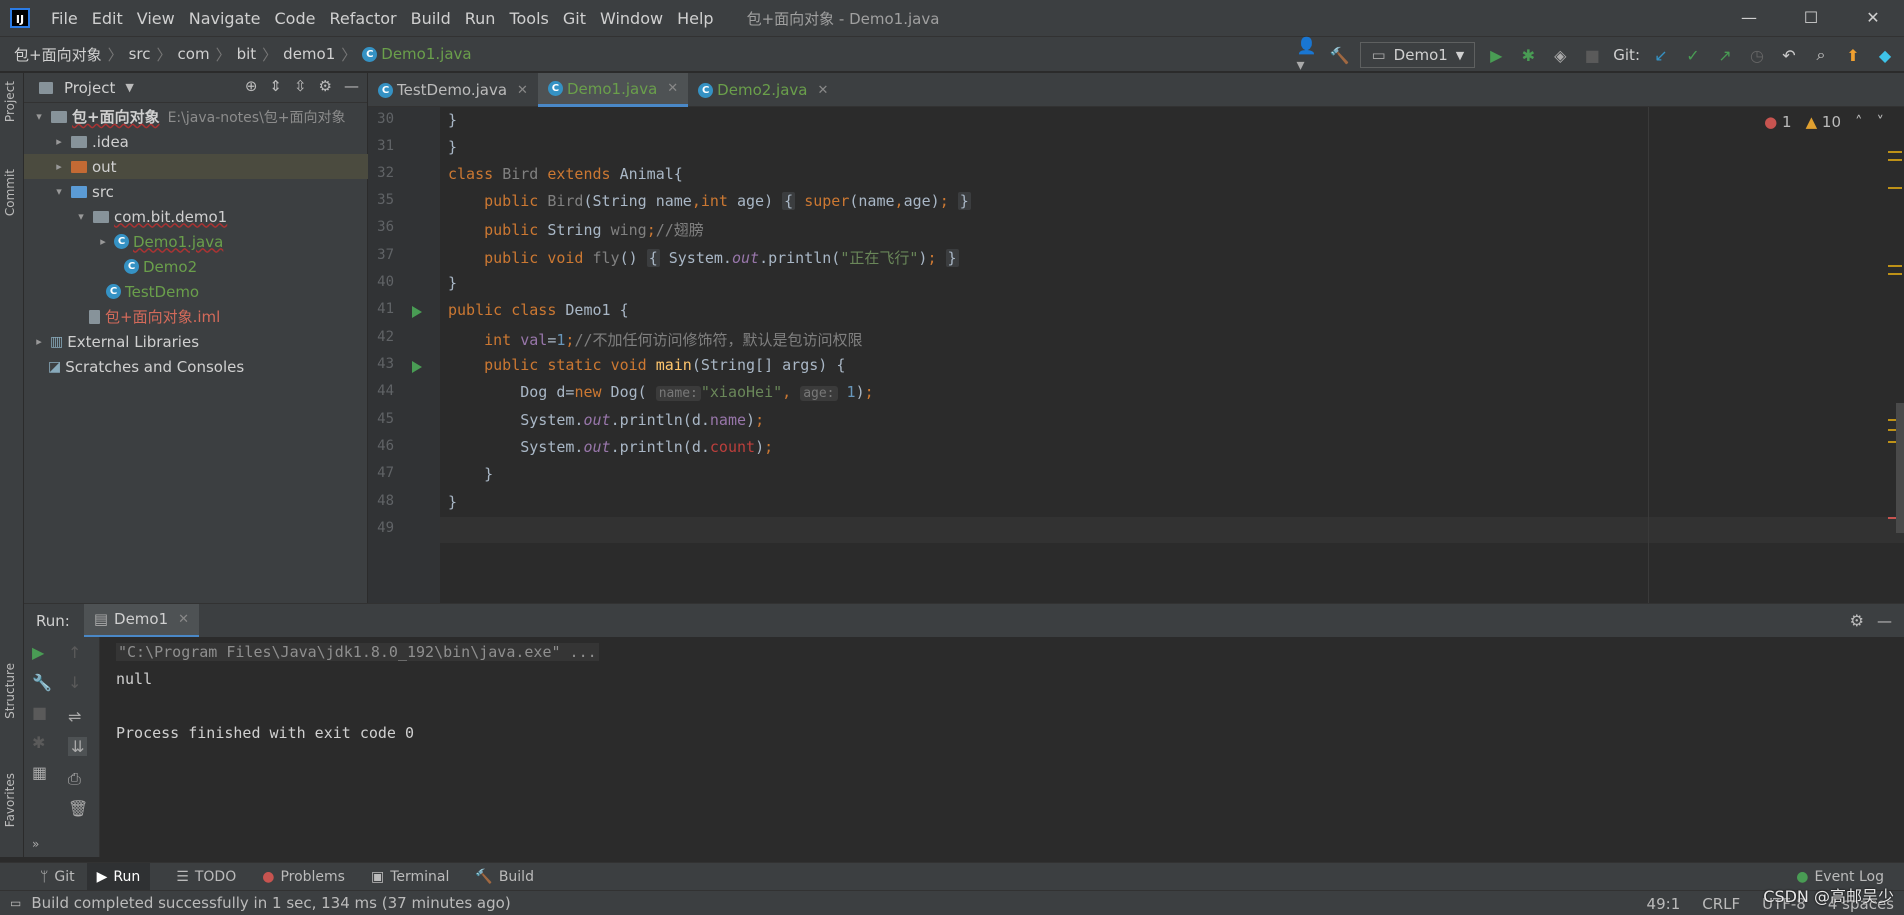 The height and width of the screenshot is (915, 1904). What do you see at coordinates (528, 18) in the screenshot?
I see `menu-tools: Tools` at bounding box center [528, 18].